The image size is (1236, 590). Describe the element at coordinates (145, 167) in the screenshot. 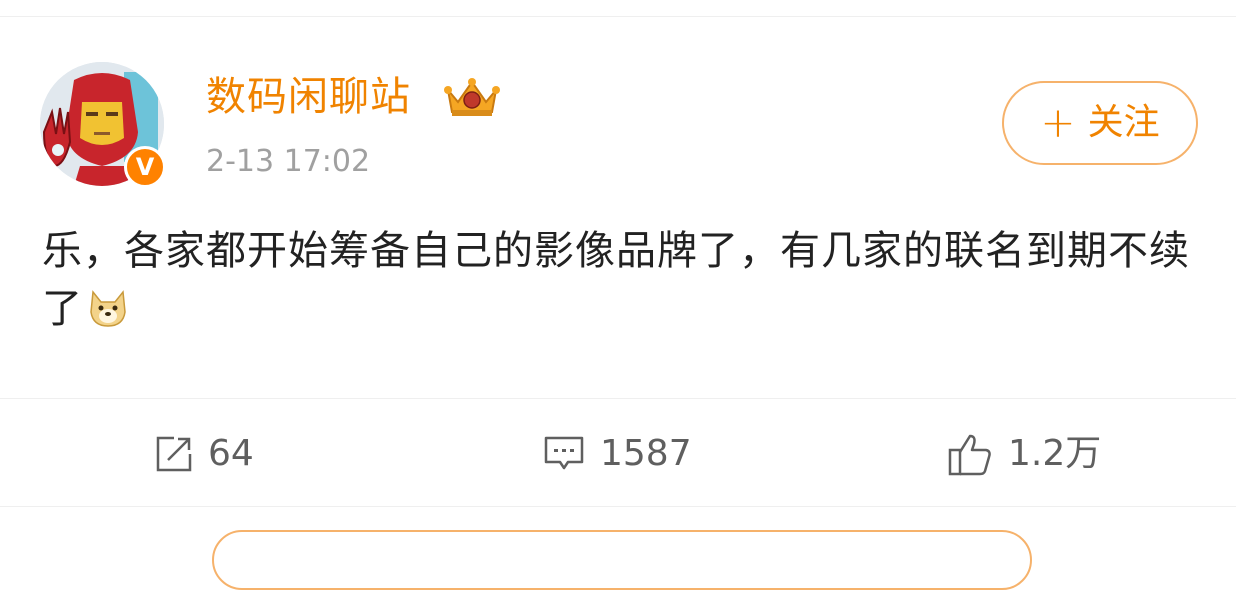

I see `verified-badge: V` at that location.